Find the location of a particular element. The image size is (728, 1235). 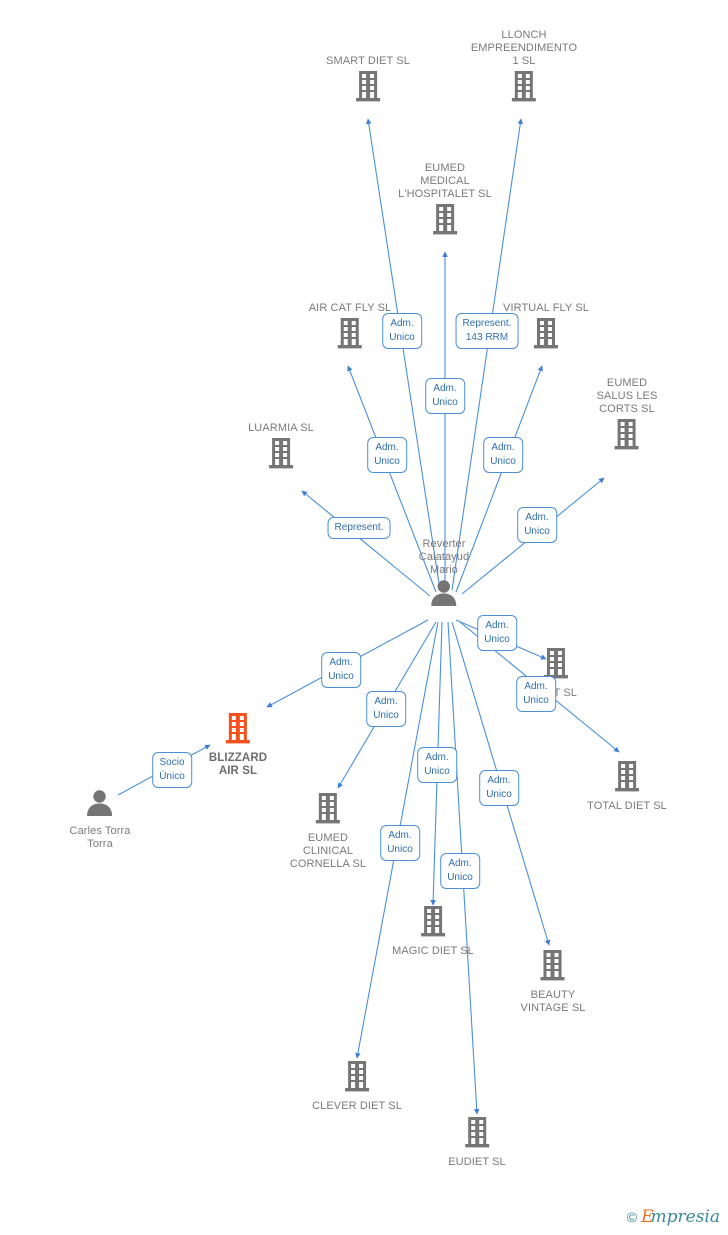

edge-reverter-to-luarmia is located at coordinates (366, 543).